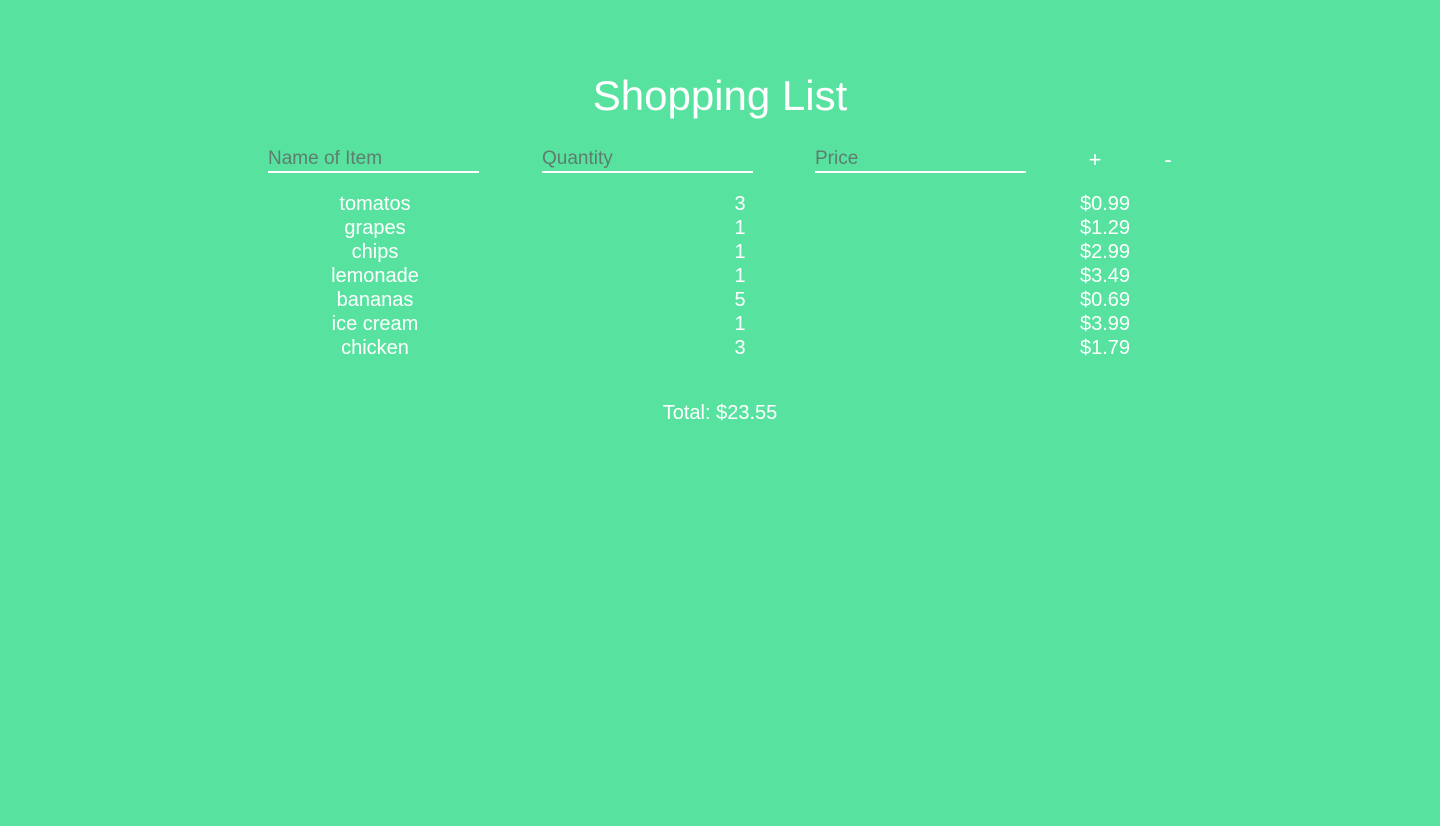 This screenshot has height=826, width=1440. I want to click on quantity-input, so click(647, 159).